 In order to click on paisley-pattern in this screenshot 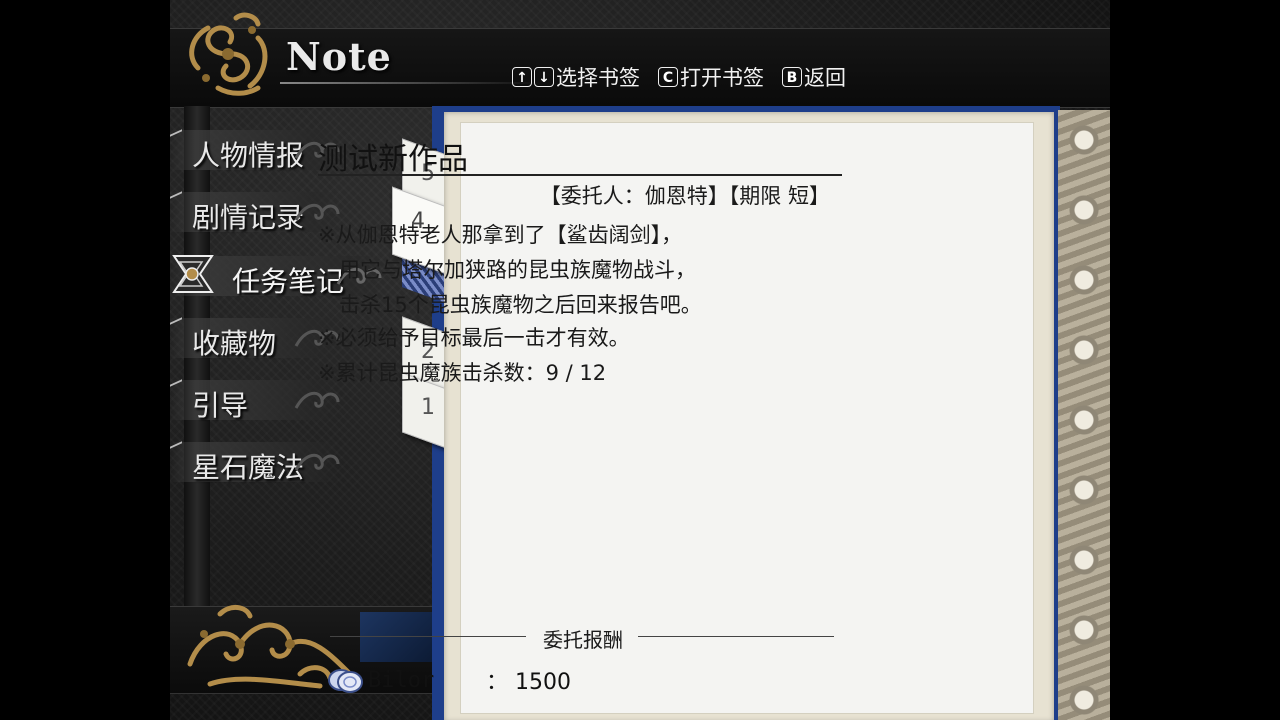, I will do `click(1084, 415)`.